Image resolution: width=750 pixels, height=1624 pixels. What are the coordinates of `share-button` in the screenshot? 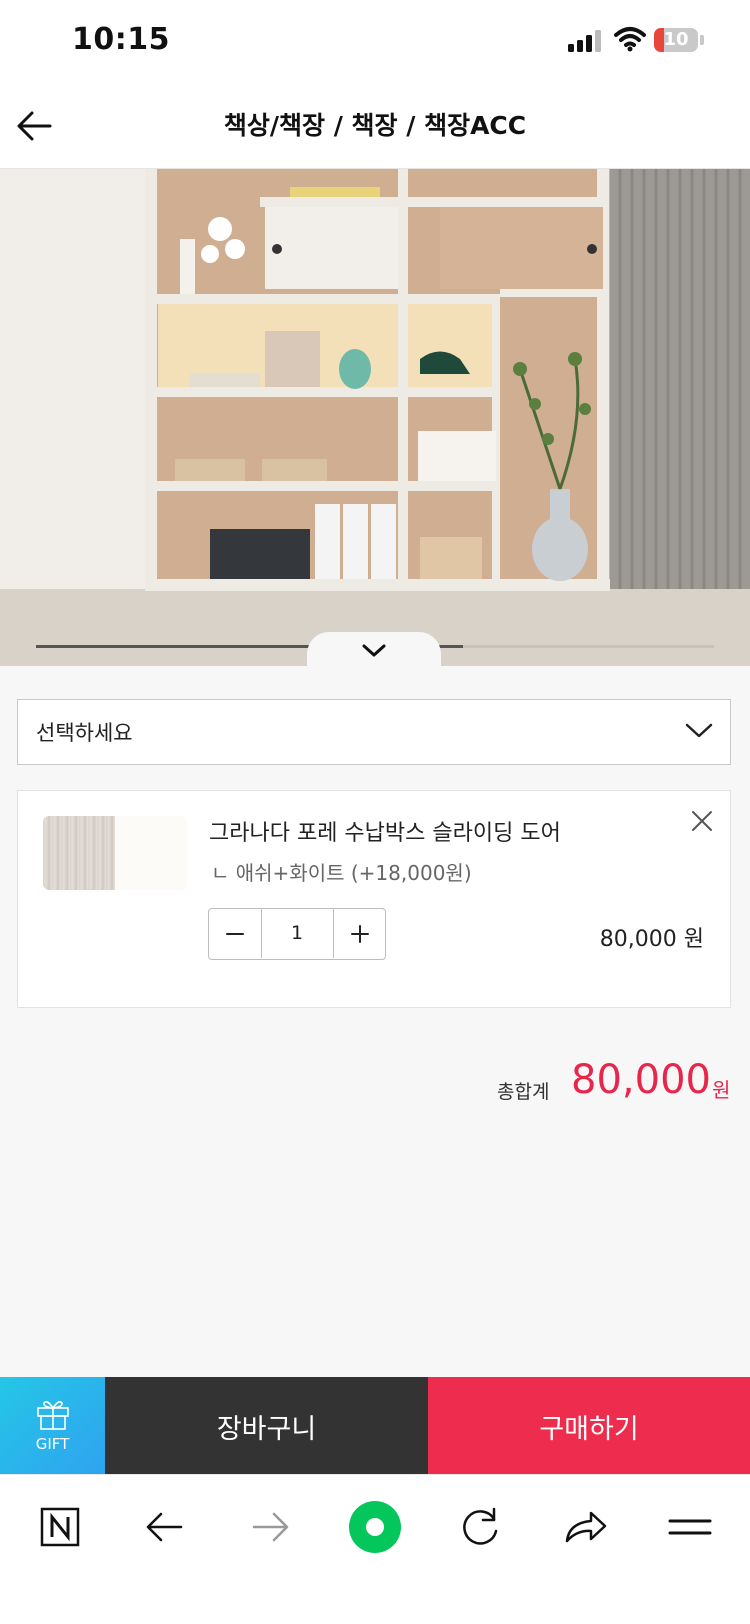 It's located at (585, 1527).